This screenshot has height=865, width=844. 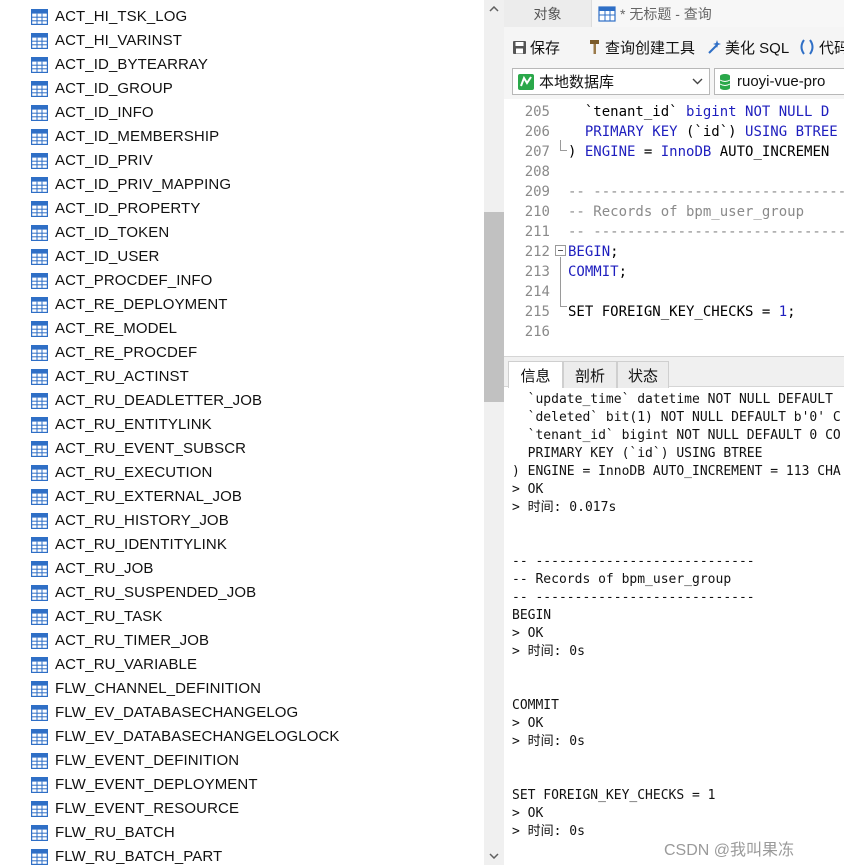 I want to click on table-name: ACT_RE_PROCDEF, so click(x=126, y=352).